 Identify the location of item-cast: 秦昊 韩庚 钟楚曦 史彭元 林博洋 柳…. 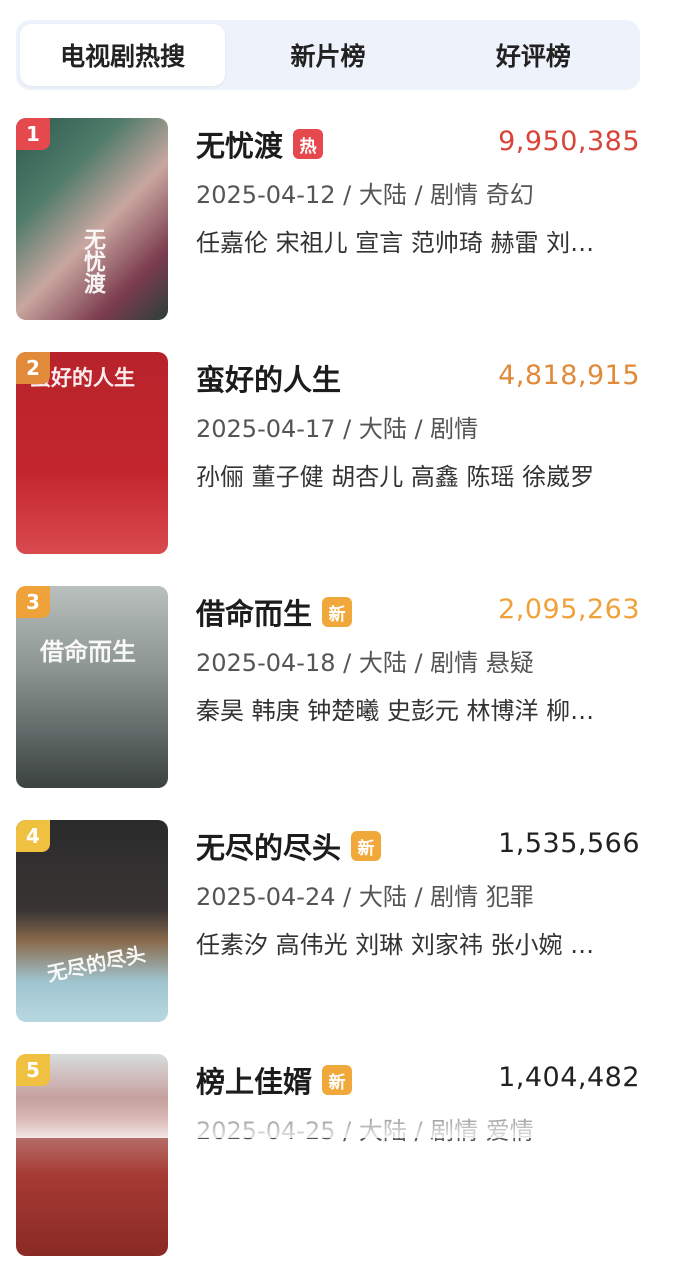
(395, 711).